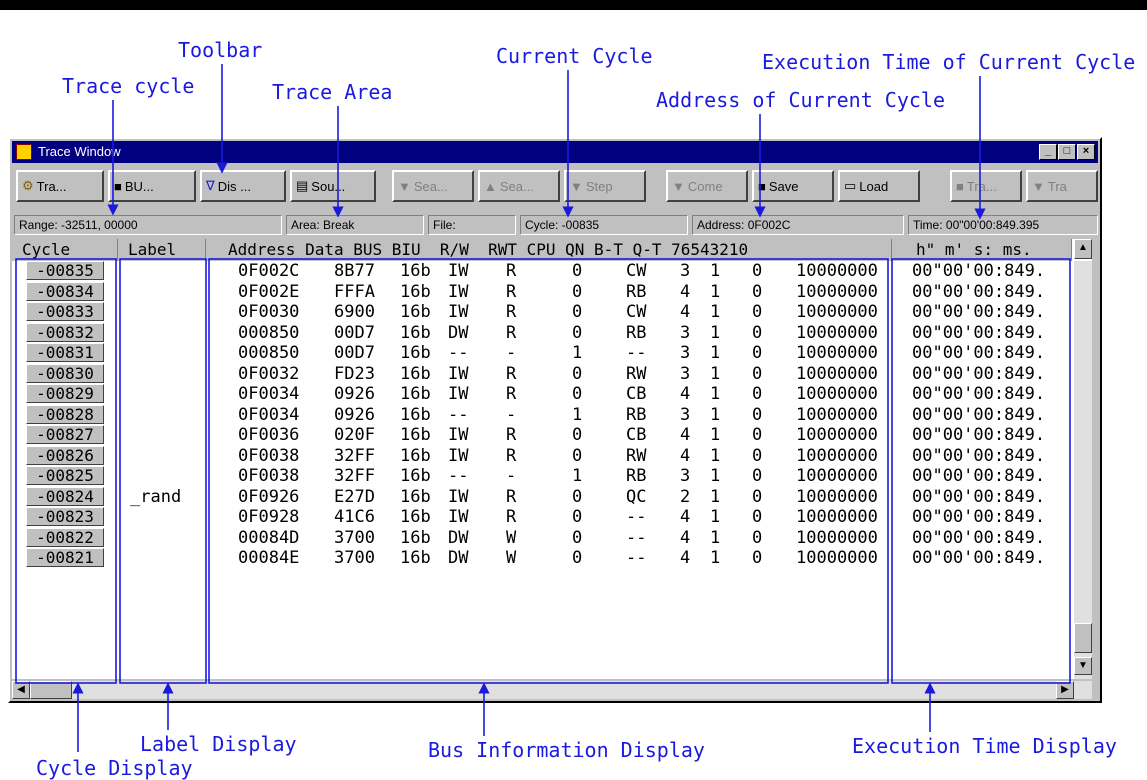  Describe the element at coordinates (979, 373) in the screenshot. I see `cell-time: 00"00'00:849.` at that location.